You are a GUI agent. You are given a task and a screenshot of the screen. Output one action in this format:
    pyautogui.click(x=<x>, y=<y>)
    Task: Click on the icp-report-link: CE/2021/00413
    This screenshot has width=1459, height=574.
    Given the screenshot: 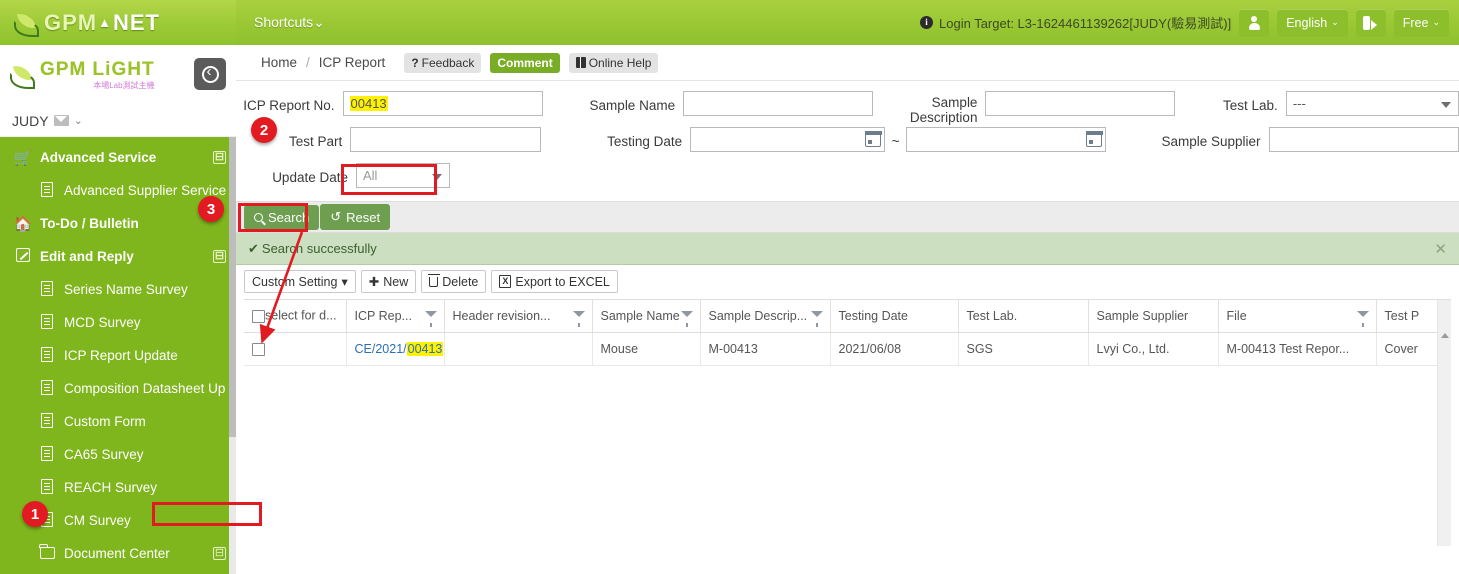 What is the action you would take?
    pyautogui.click(x=398, y=348)
    